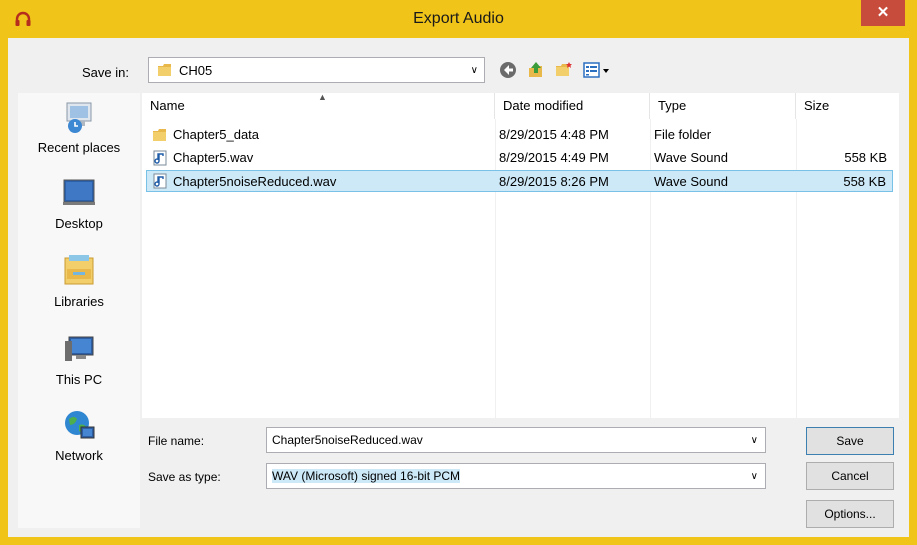 Image resolution: width=917 pixels, height=545 pixels. I want to click on place-label: This PC, so click(79, 379).